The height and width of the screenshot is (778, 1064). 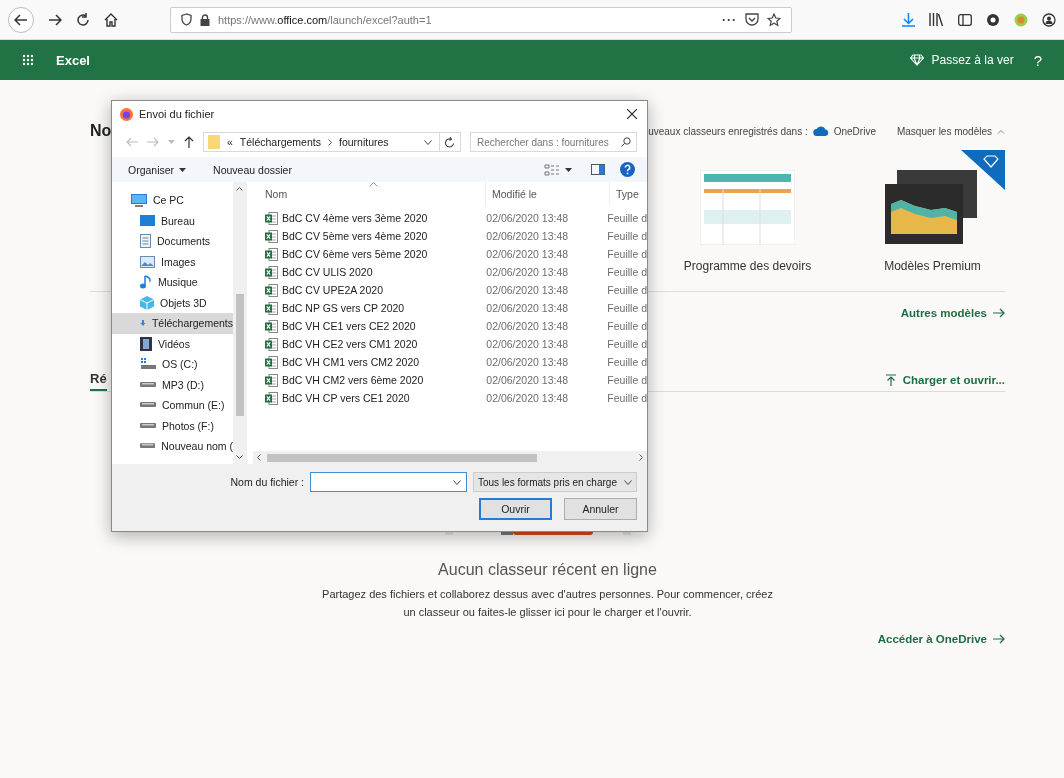 I want to click on file-name: BdC CV 6ème vers 5ème 2020, so click(x=355, y=254).